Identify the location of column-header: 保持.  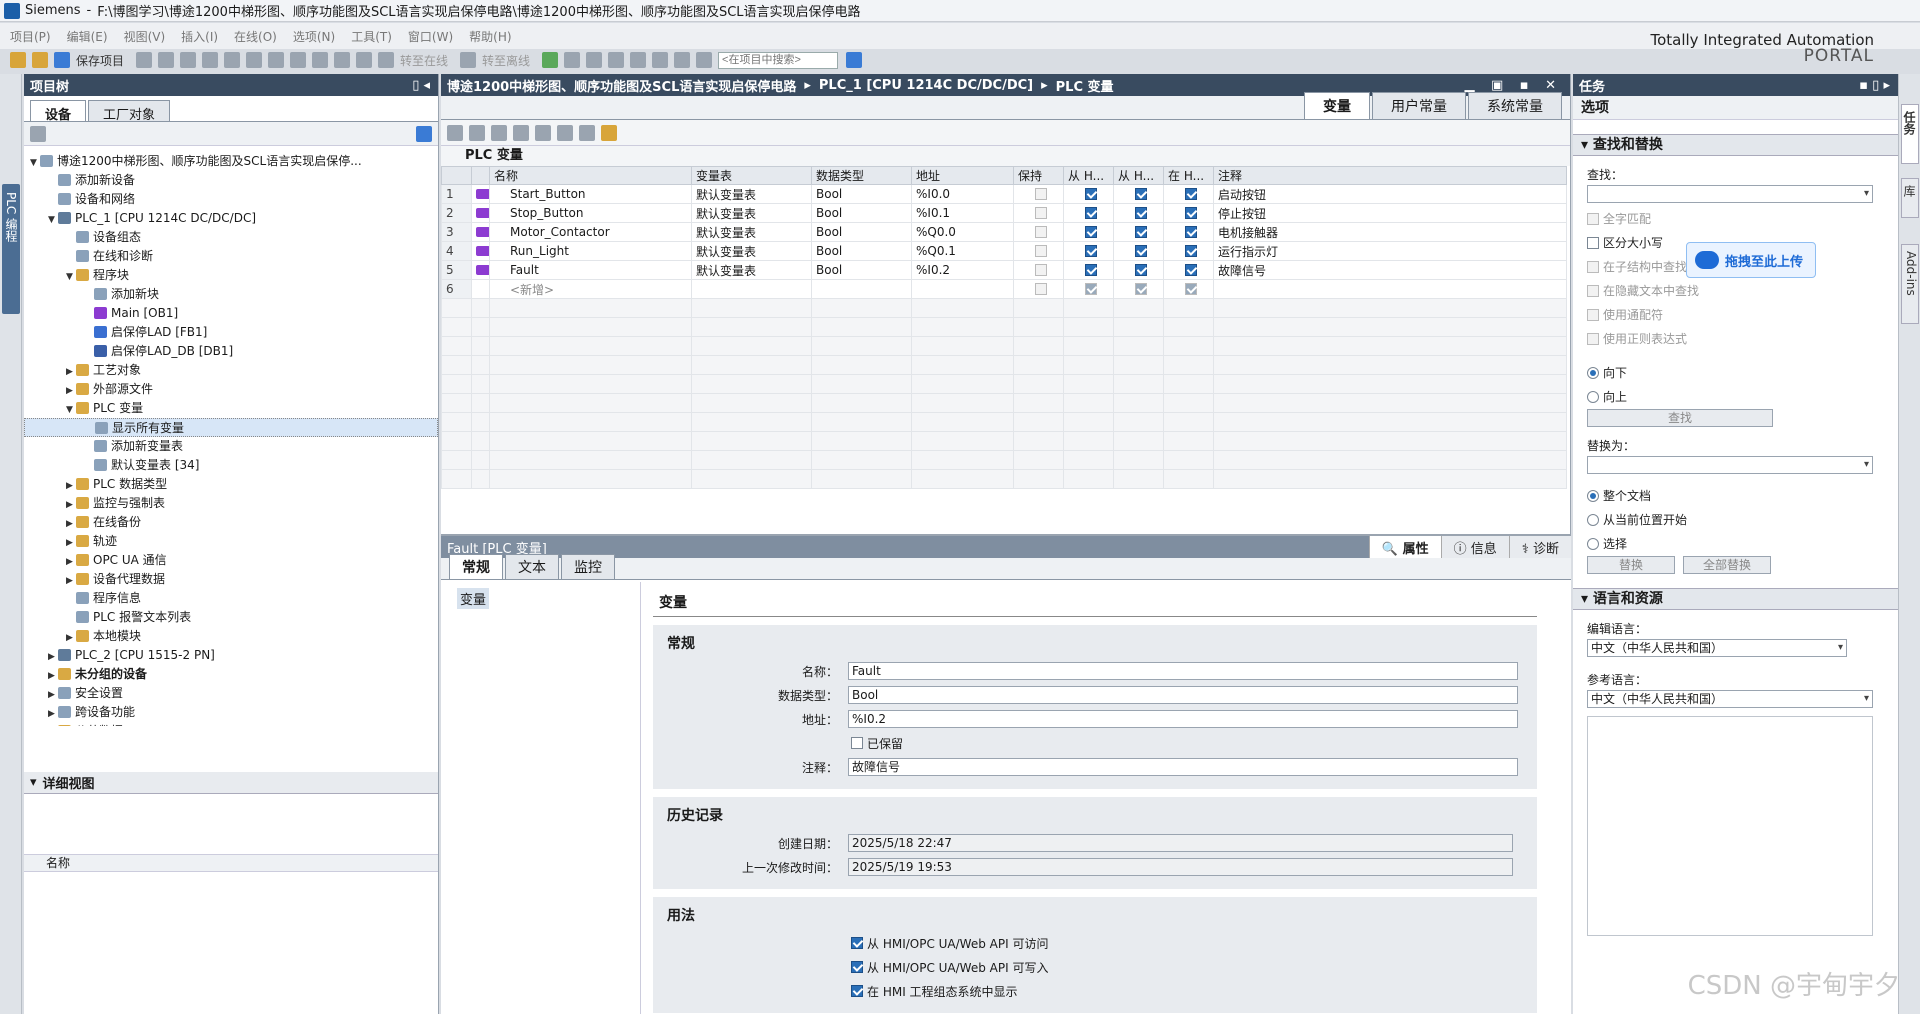
(1038, 175).